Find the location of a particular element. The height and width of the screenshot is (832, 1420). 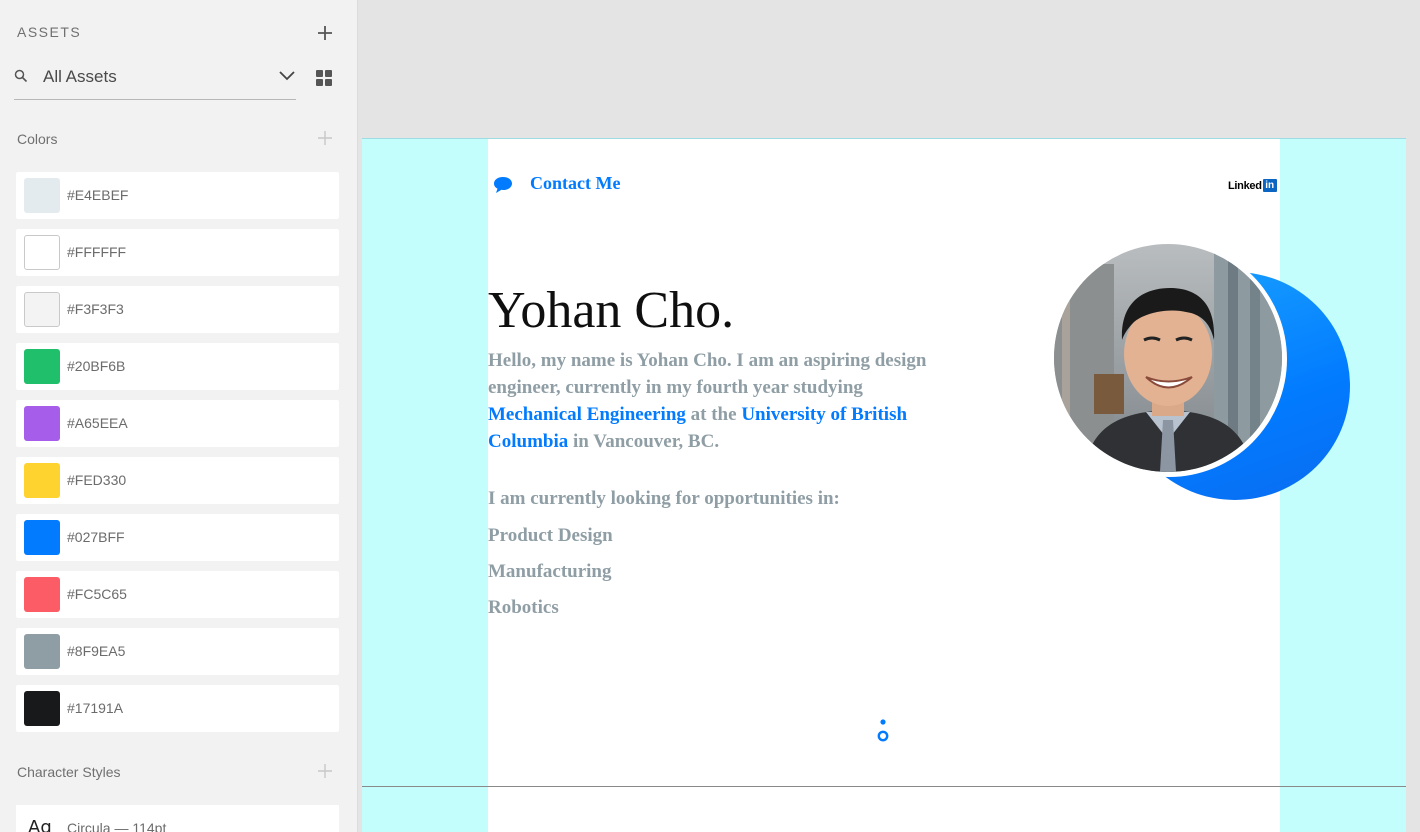

color-hex-label: #F3F3F3 is located at coordinates (95, 309).